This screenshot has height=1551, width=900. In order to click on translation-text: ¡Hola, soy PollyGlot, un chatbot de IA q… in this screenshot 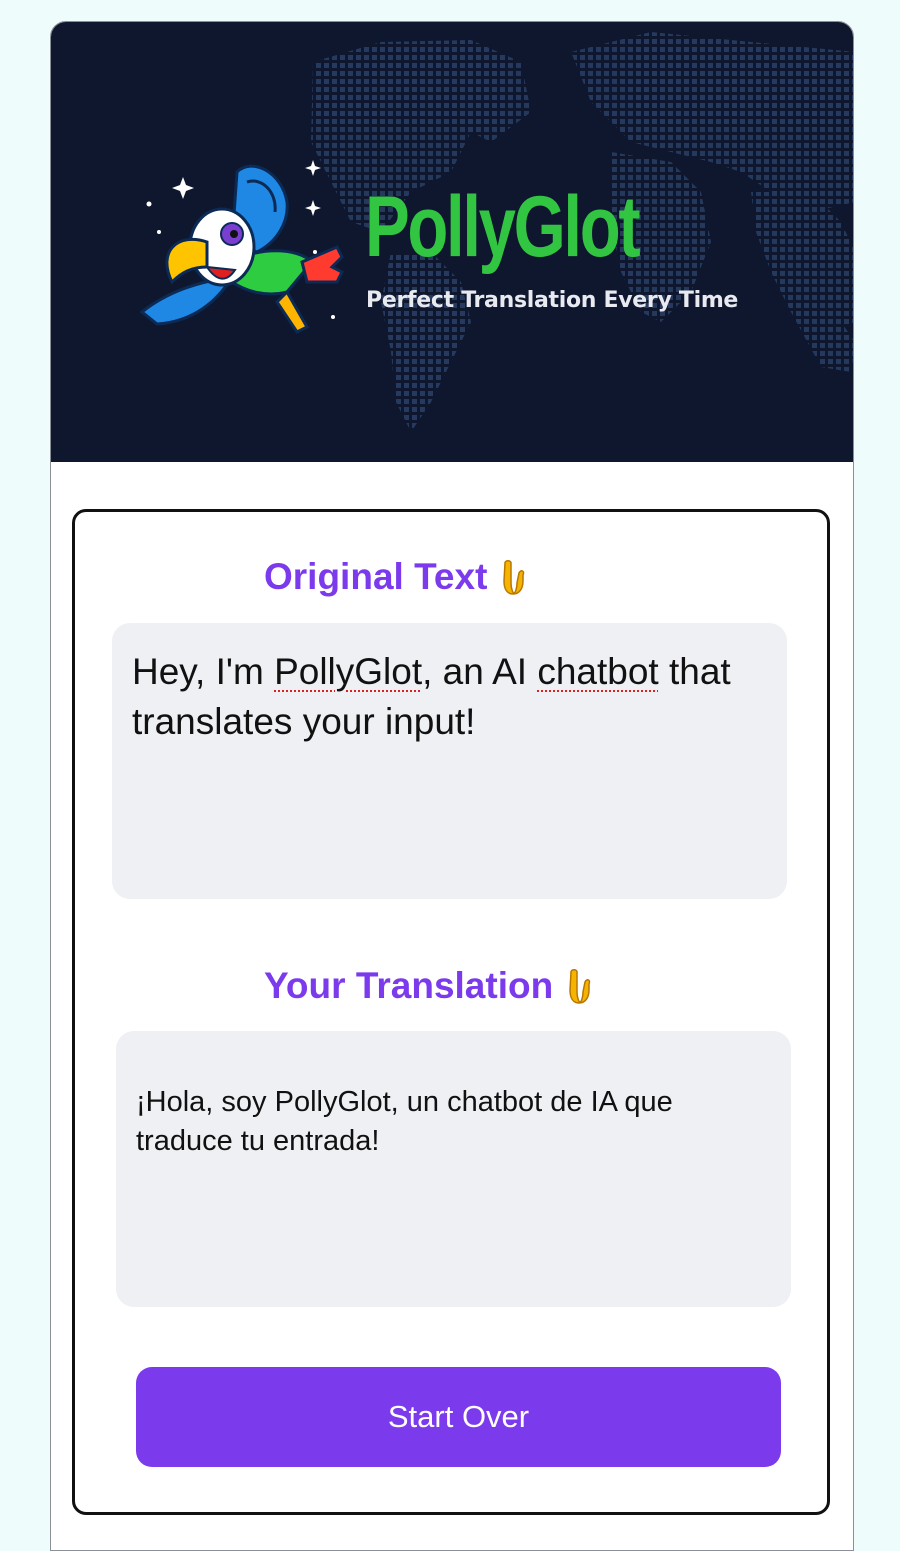, I will do `click(404, 1121)`.